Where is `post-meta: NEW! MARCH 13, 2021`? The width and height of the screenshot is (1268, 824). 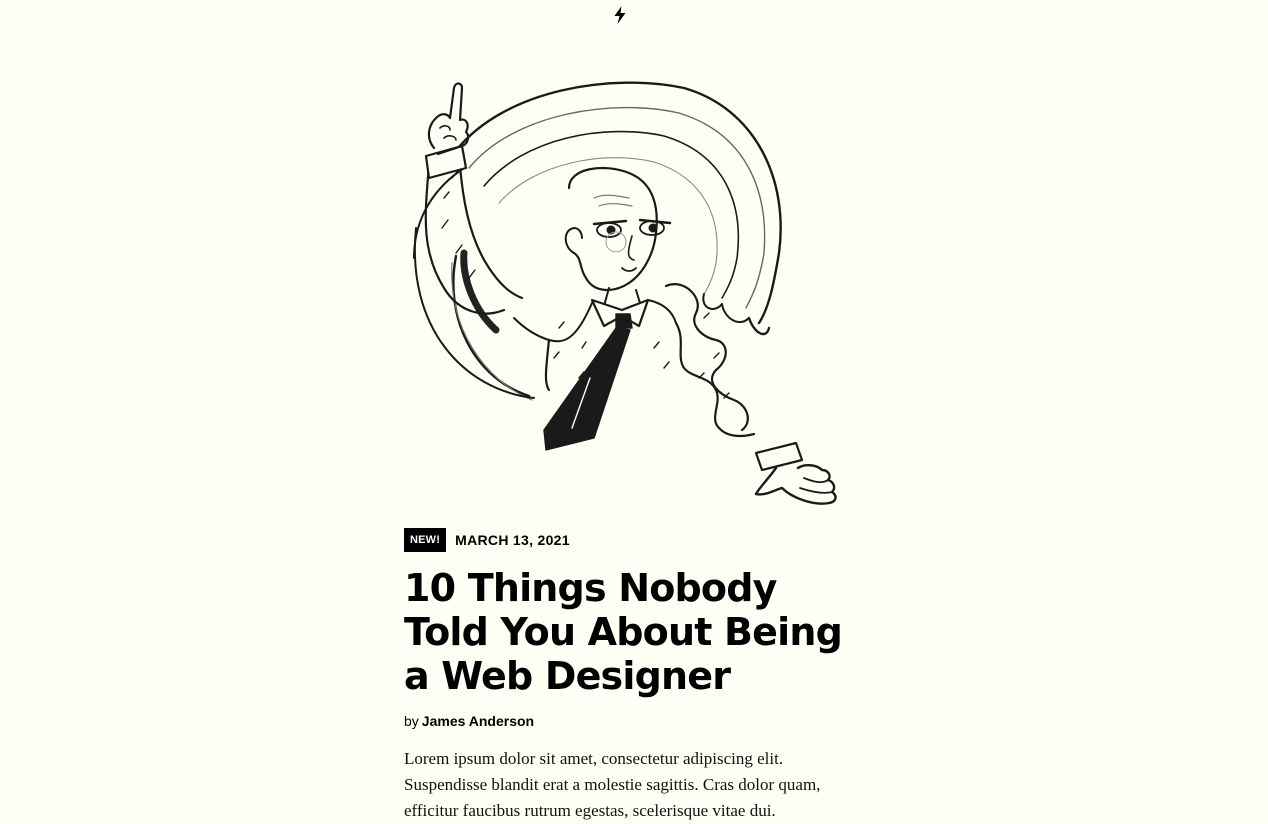 post-meta: NEW! MARCH 13, 2021 is located at coordinates (487, 540).